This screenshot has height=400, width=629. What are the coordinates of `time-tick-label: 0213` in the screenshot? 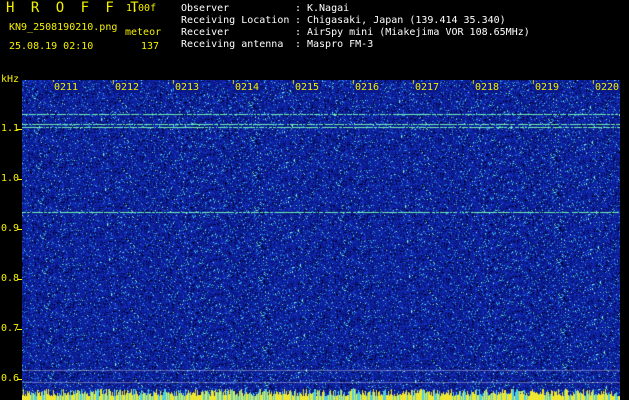 It's located at (187, 87).